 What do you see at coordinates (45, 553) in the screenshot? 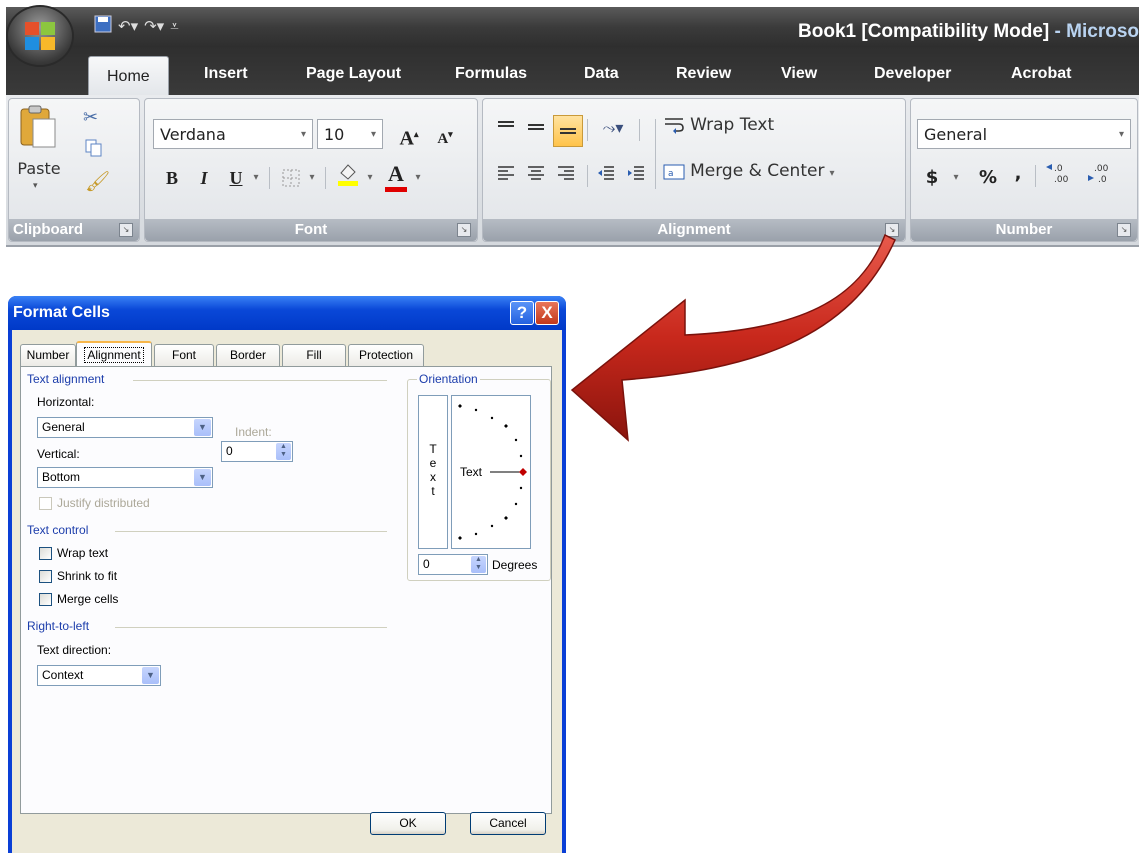
I see `wrap-text-checkbox` at bounding box center [45, 553].